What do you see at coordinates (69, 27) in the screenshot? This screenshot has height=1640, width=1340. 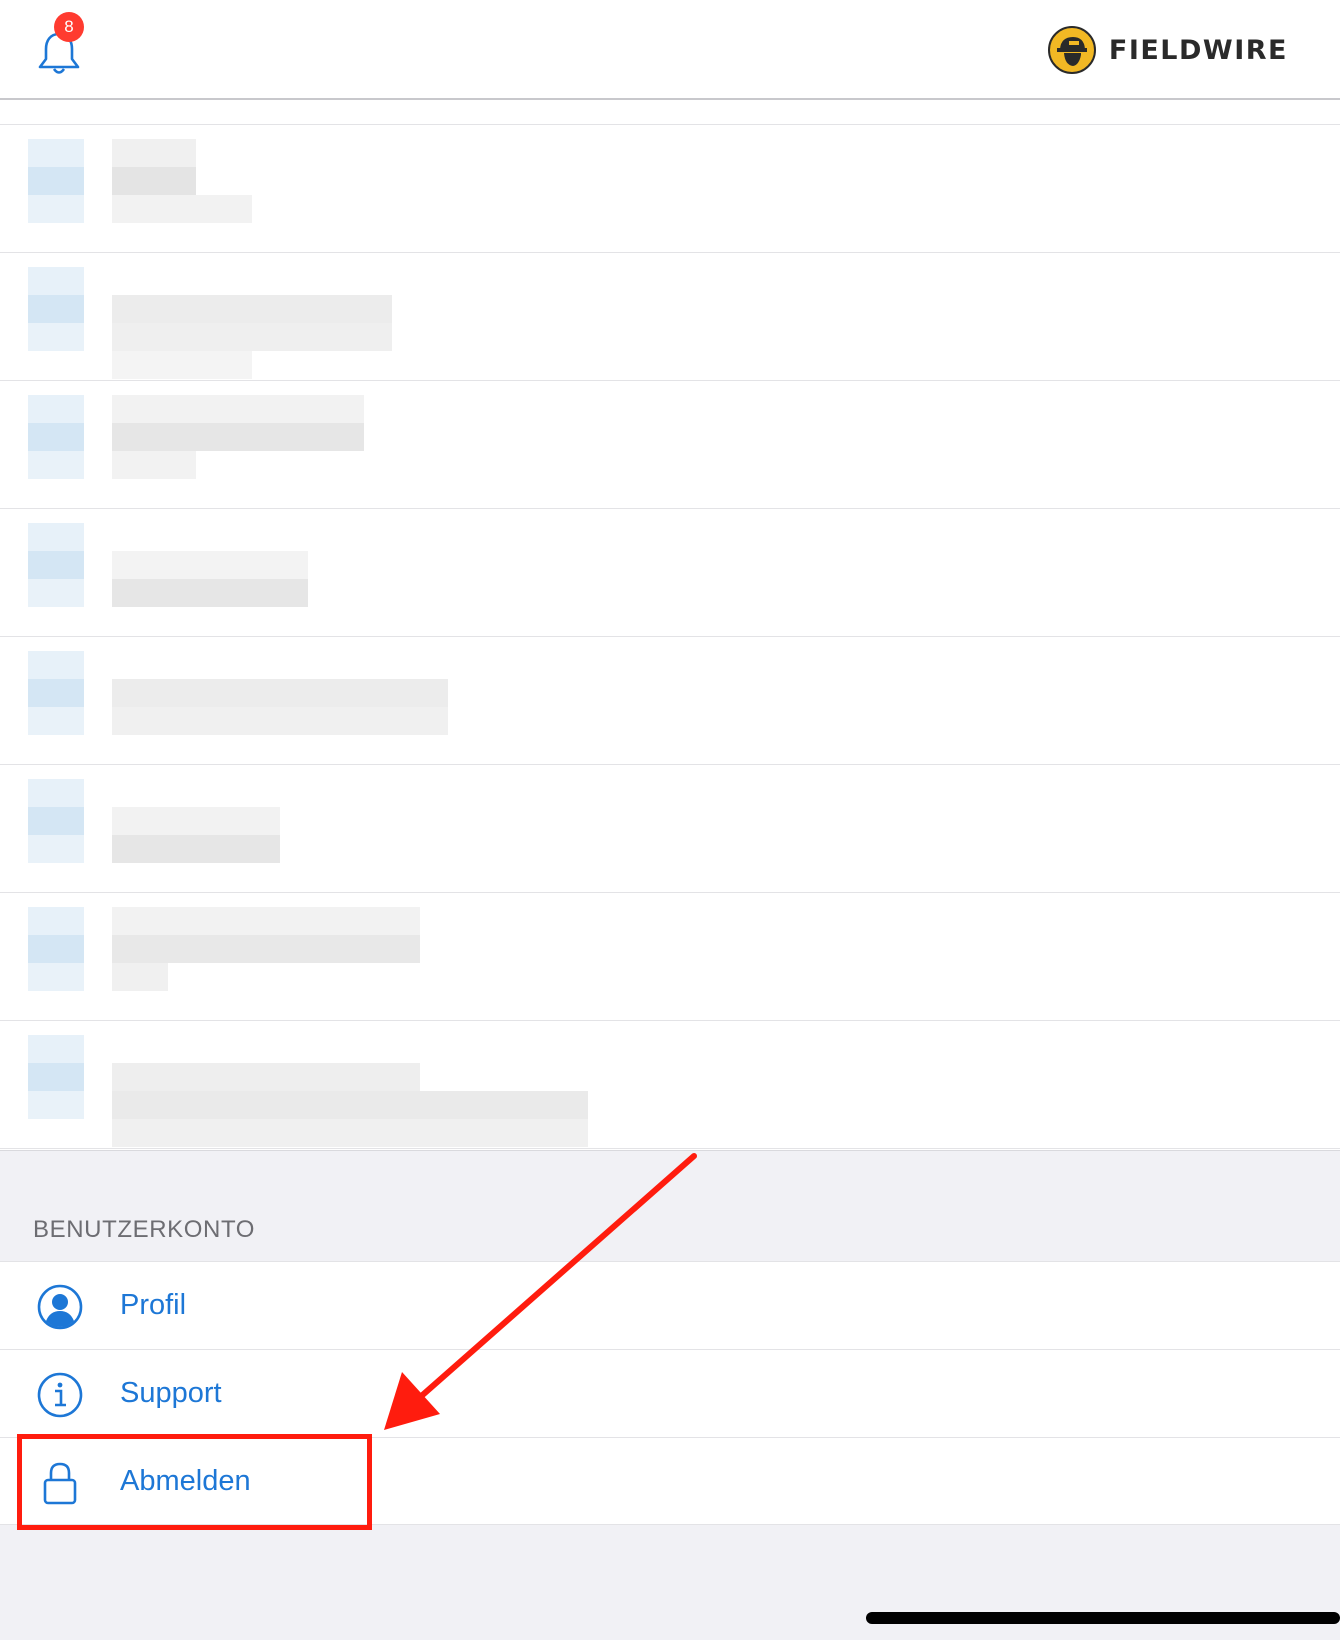 I see `notification-badge: 8` at bounding box center [69, 27].